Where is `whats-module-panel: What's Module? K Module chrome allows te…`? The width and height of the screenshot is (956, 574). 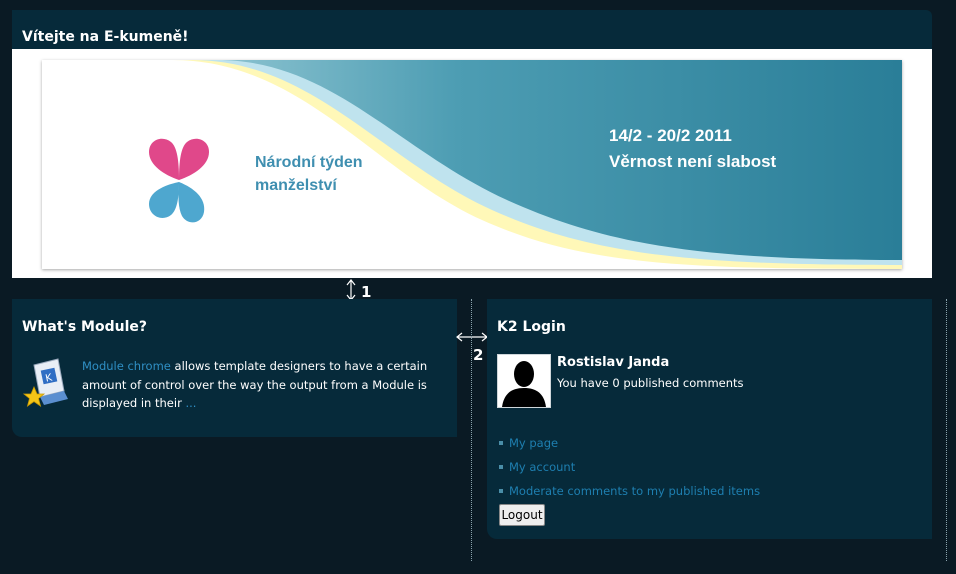
whats-module-panel: What's Module? K Module chrome allows te… is located at coordinates (234, 368).